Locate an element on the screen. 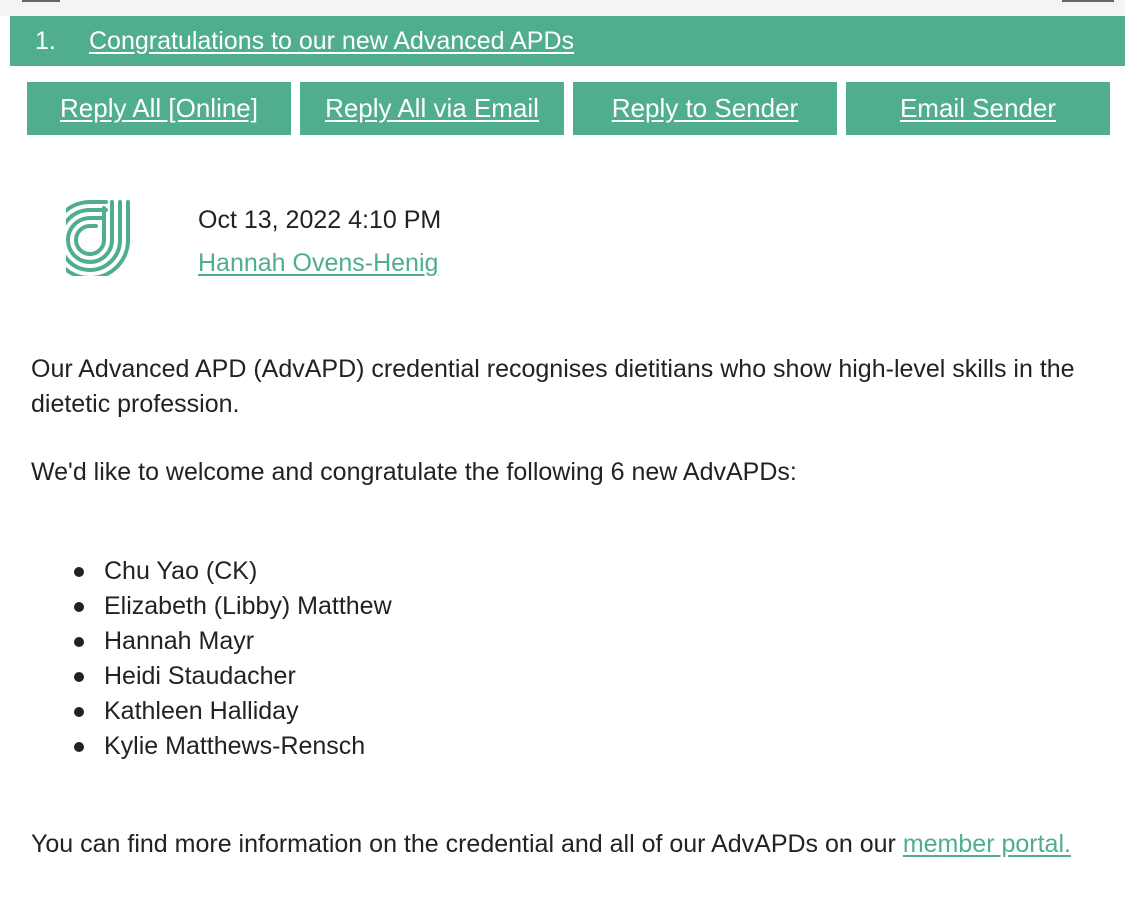 The height and width of the screenshot is (912, 1125). list-item: Heidi Staudacher is located at coordinates (196, 676).